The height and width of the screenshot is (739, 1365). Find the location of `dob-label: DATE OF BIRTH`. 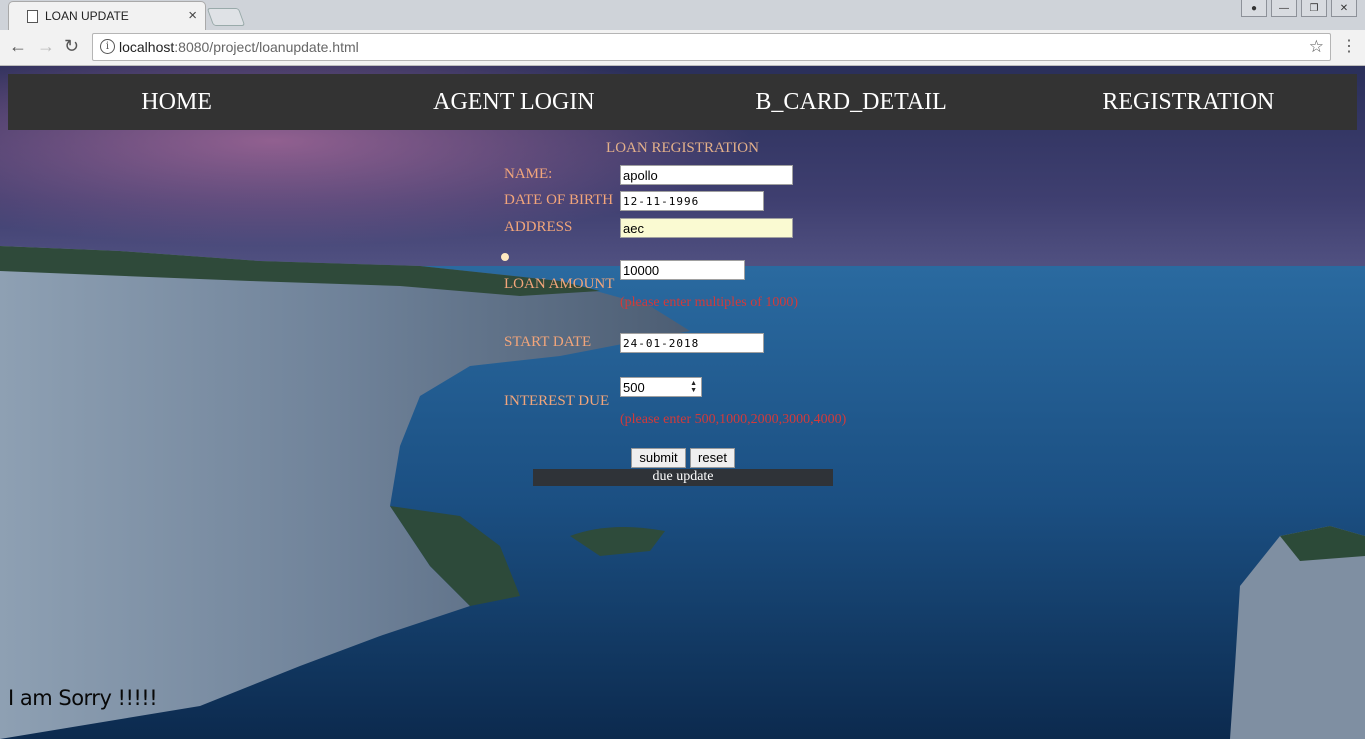

dob-label: DATE OF BIRTH is located at coordinates (559, 200).